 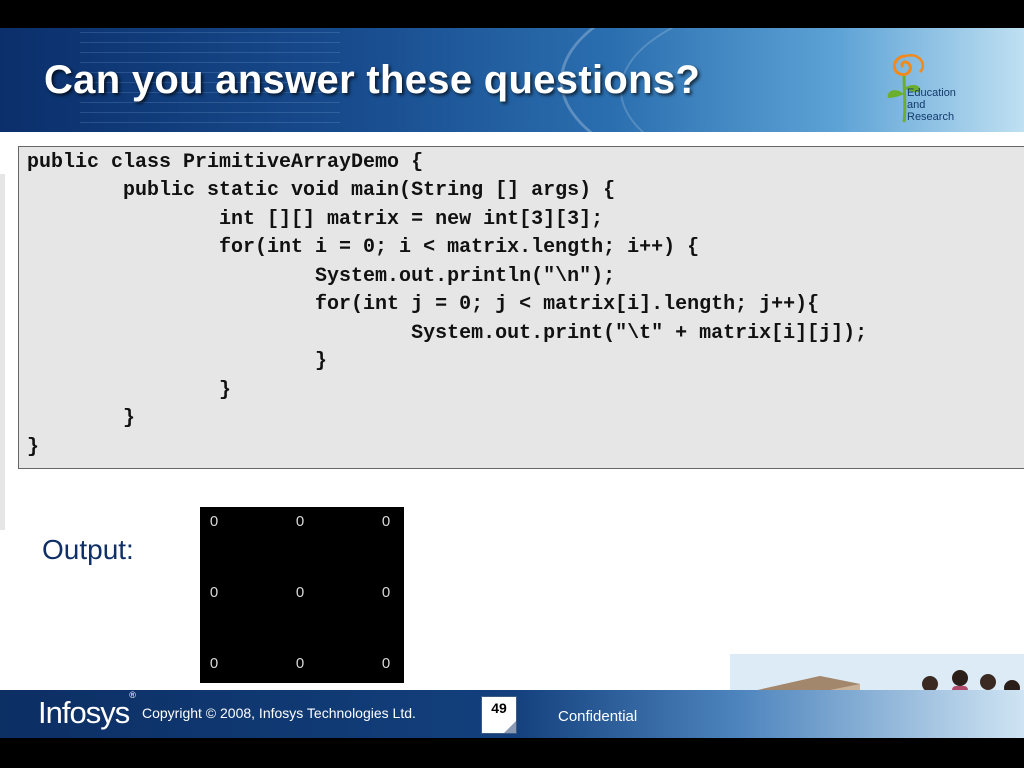 I want to click on infosys-logo: Infosys®, so click(x=87, y=710).